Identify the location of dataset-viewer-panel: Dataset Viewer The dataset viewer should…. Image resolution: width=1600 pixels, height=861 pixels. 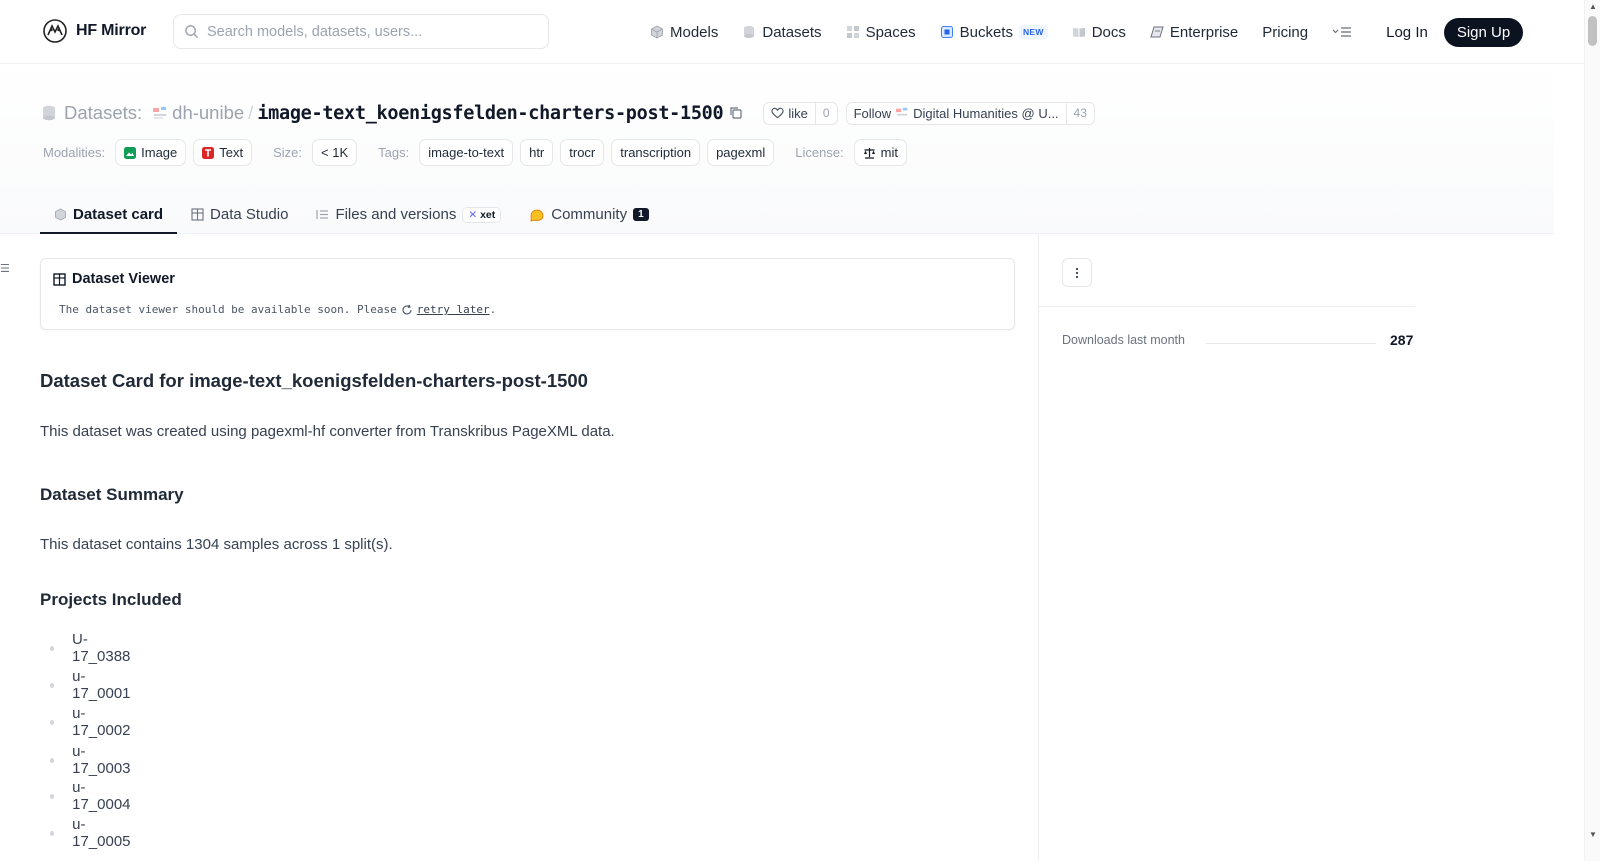
(527, 294).